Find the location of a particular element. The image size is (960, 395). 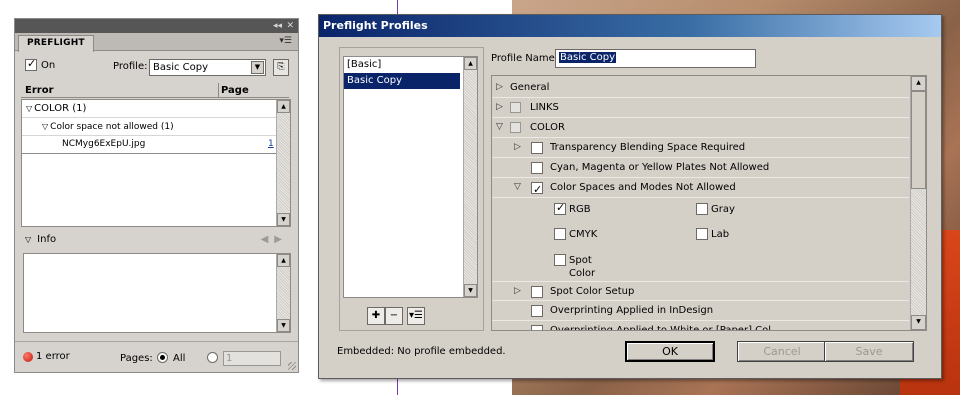

error-item-row: NCMyg6ExEpU.jpg 1 is located at coordinates (156, 145).